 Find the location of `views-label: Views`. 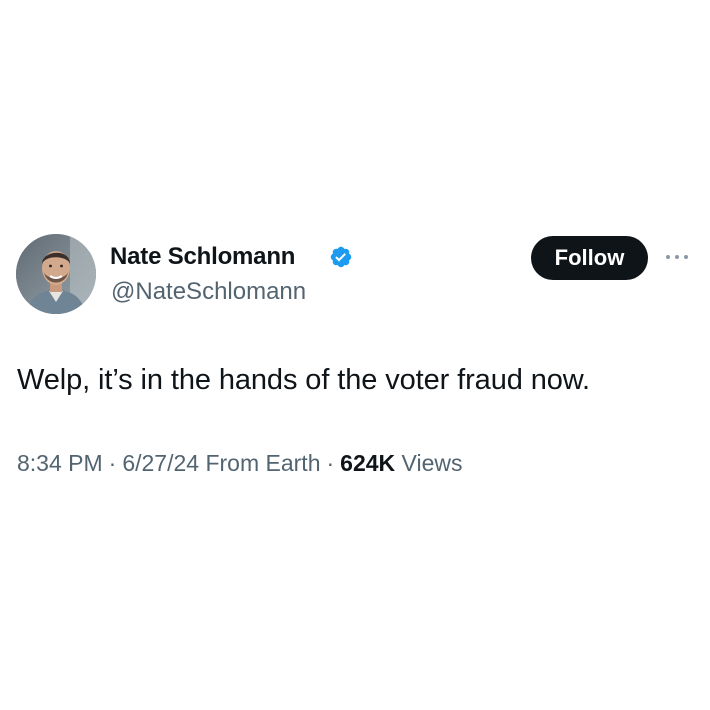

views-label: Views is located at coordinates (432, 463).